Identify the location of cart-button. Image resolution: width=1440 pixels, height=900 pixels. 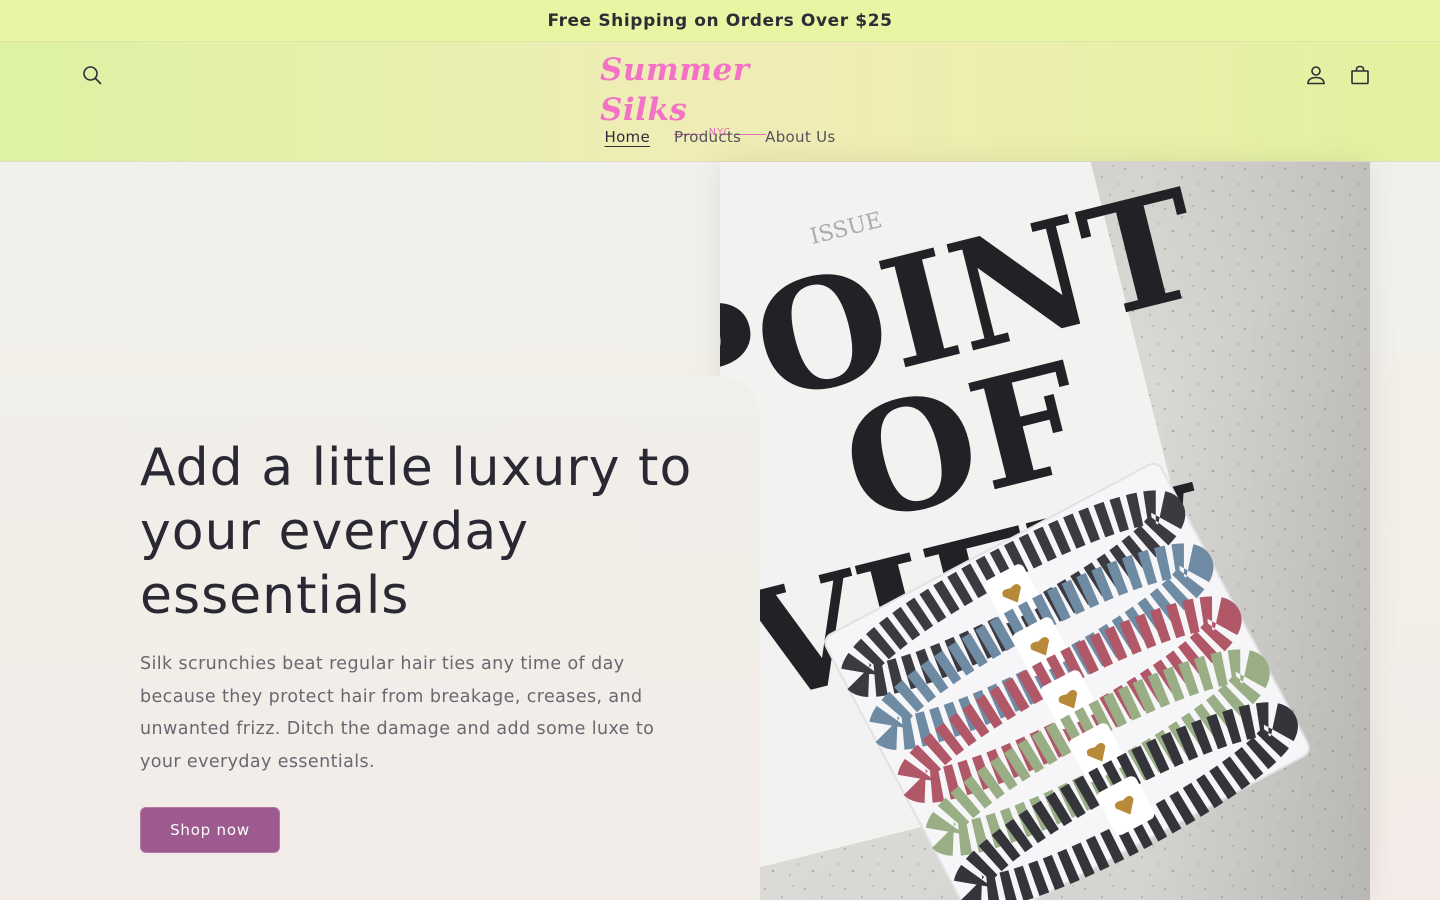
(1360, 75).